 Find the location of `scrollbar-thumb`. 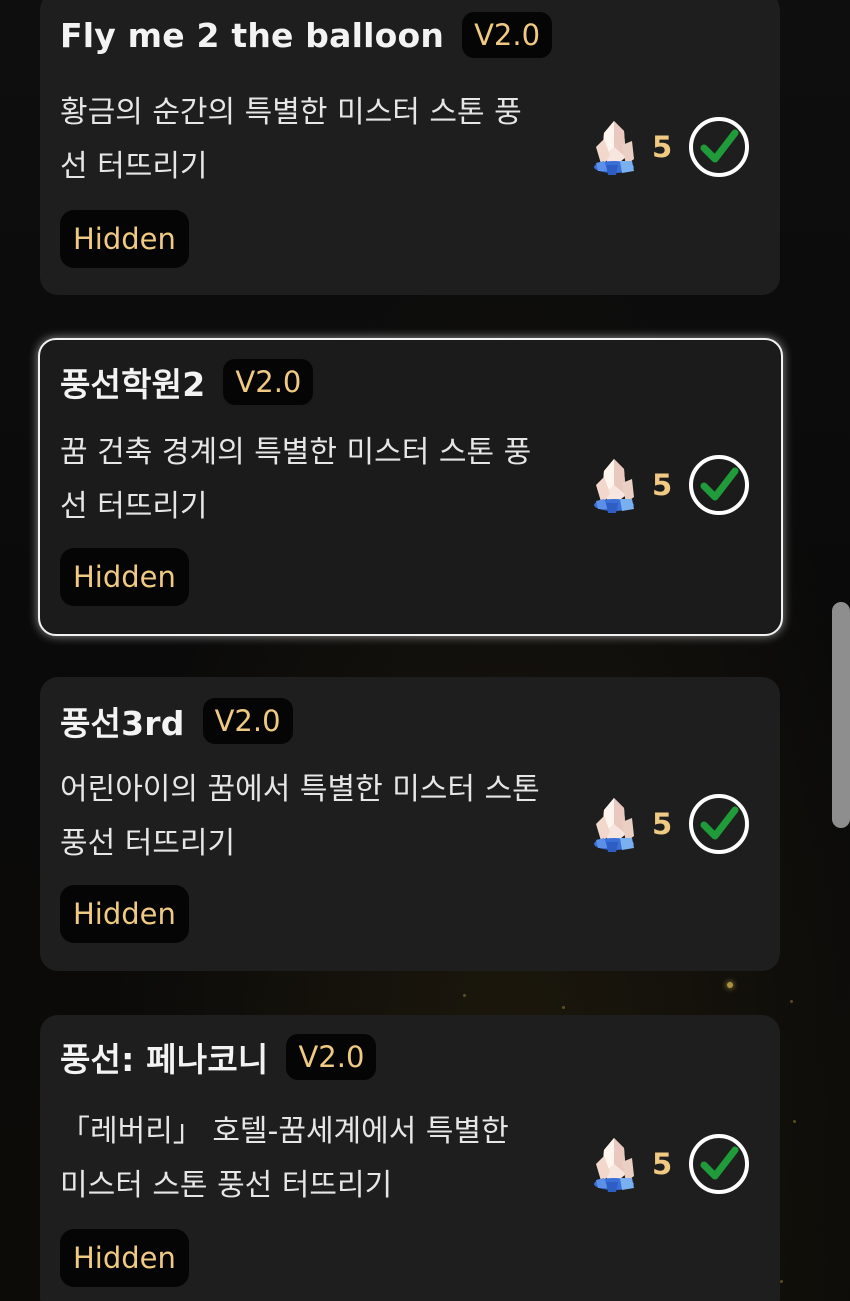

scrollbar-thumb is located at coordinates (841, 715).